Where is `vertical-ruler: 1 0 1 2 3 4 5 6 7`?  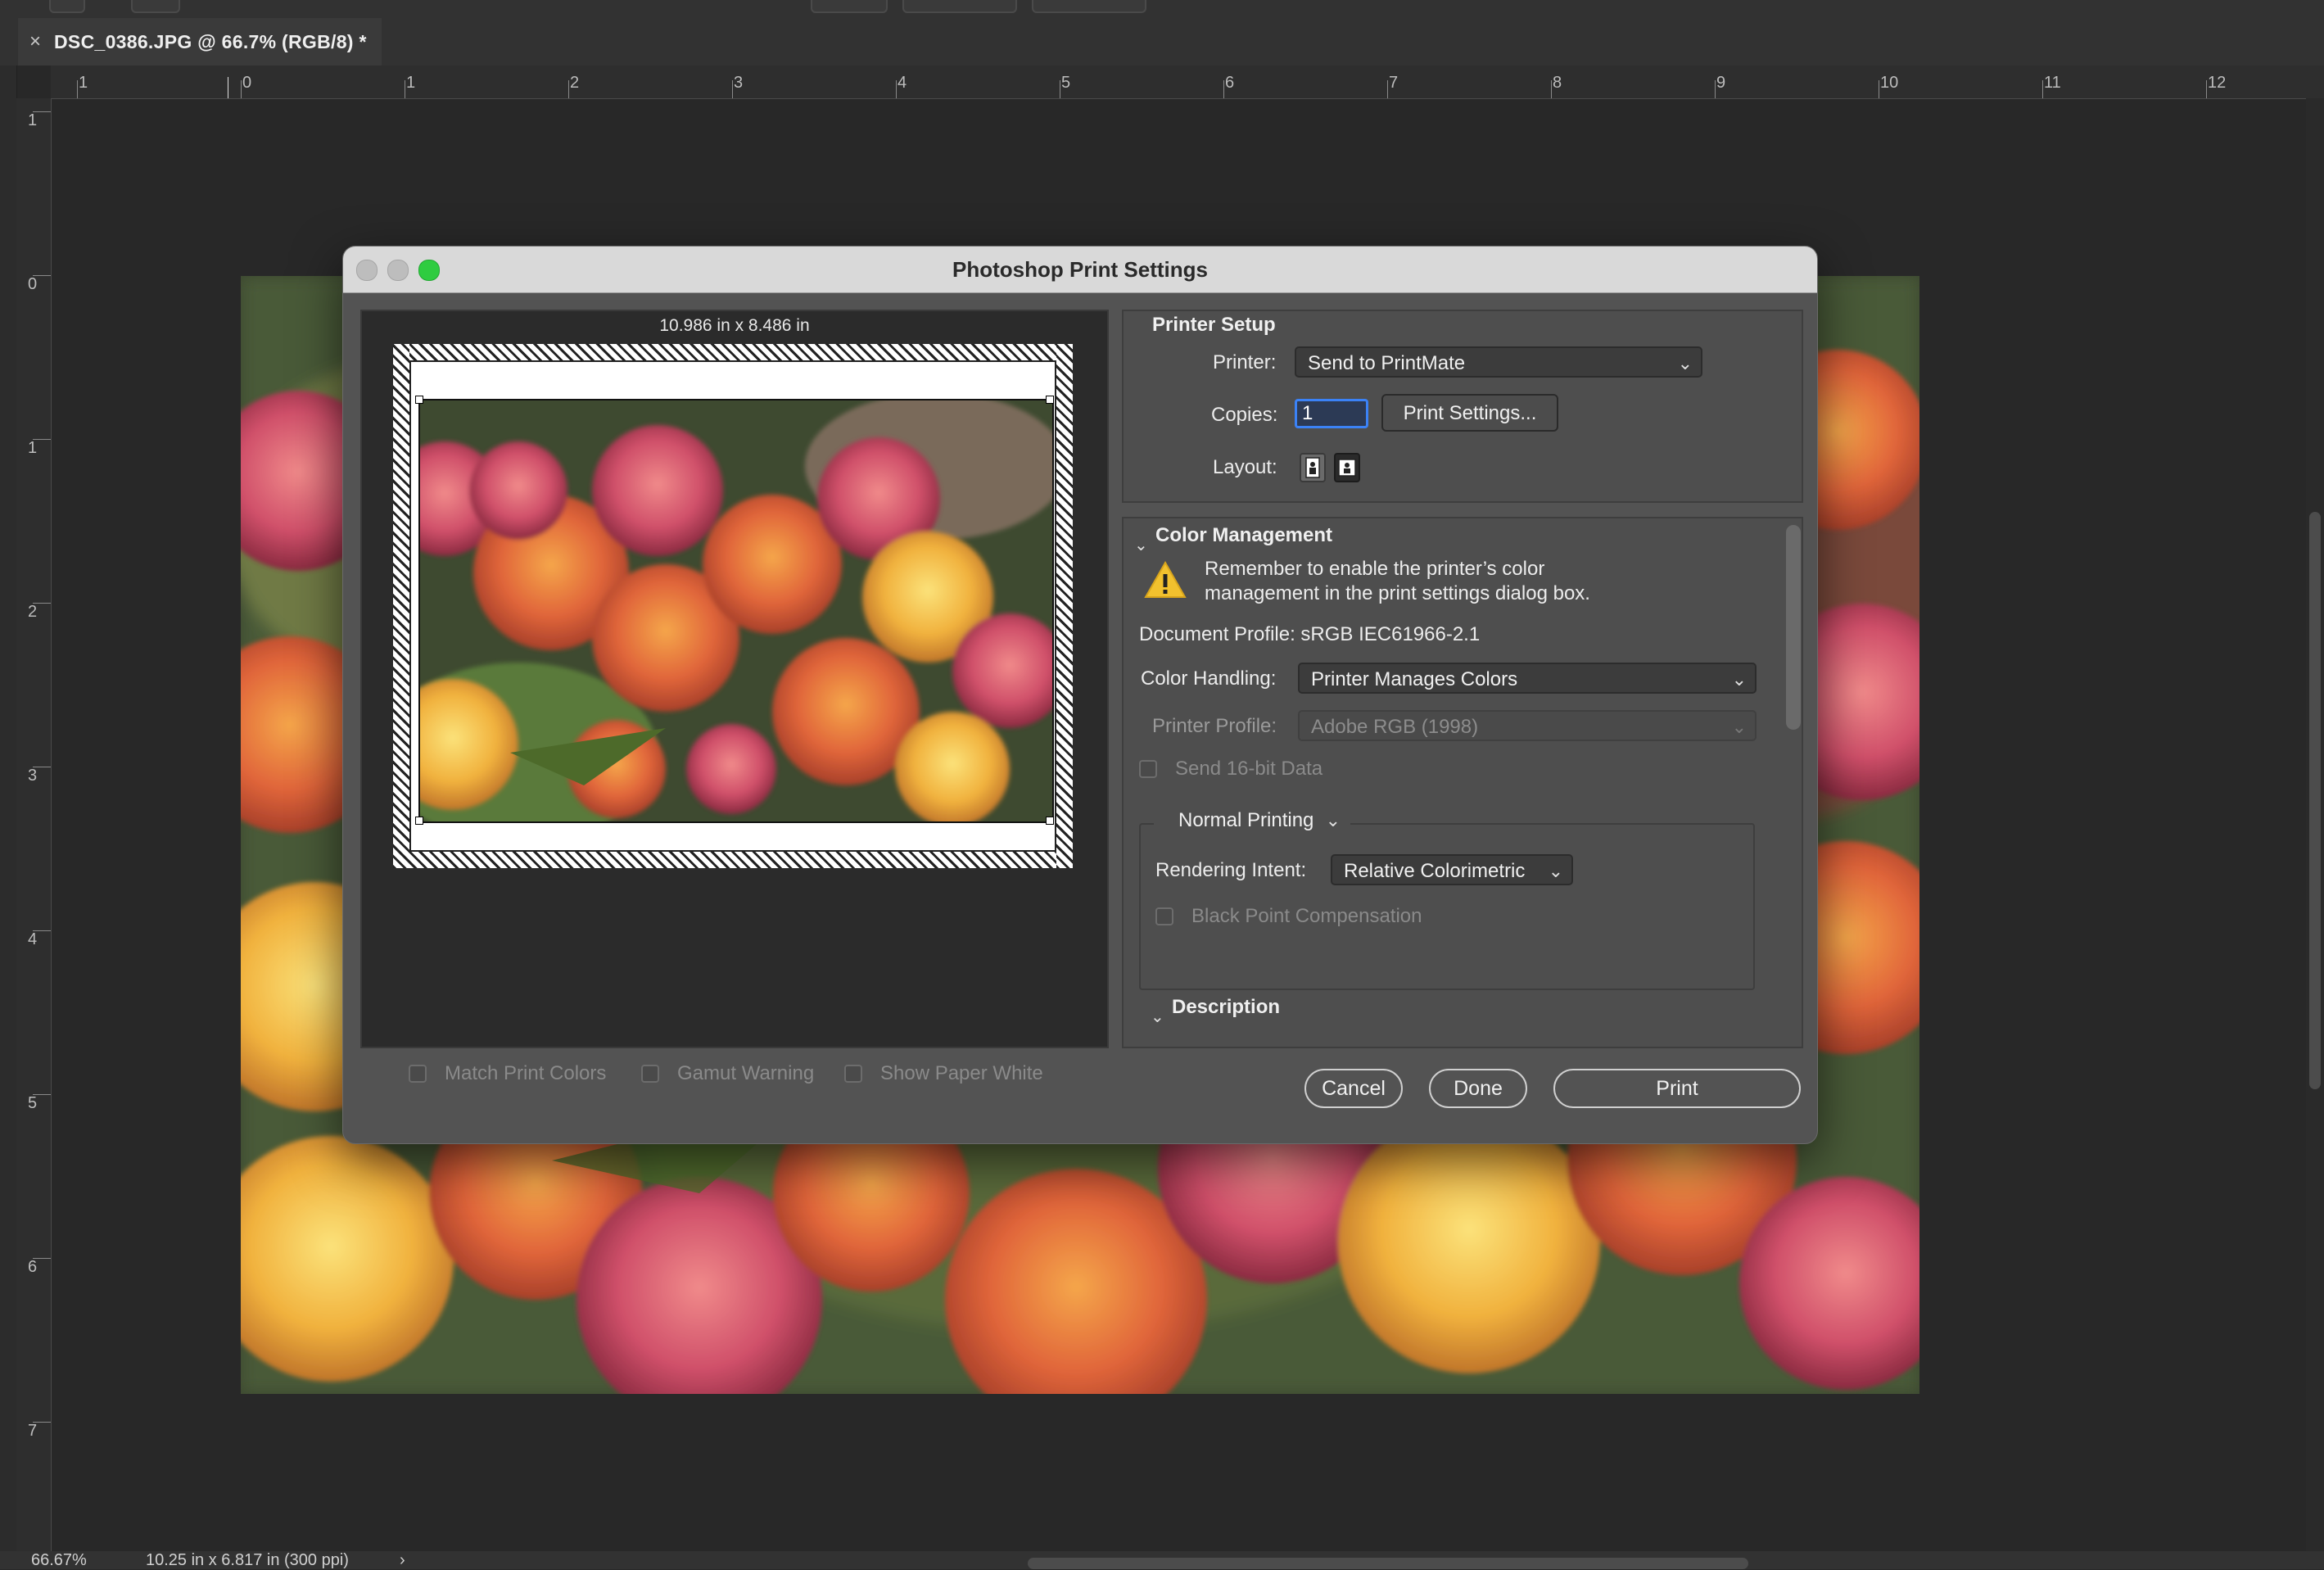
vertical-ruler: 1 0 1 2 3 4 5 6 7 is located at coordinates (34, 825).